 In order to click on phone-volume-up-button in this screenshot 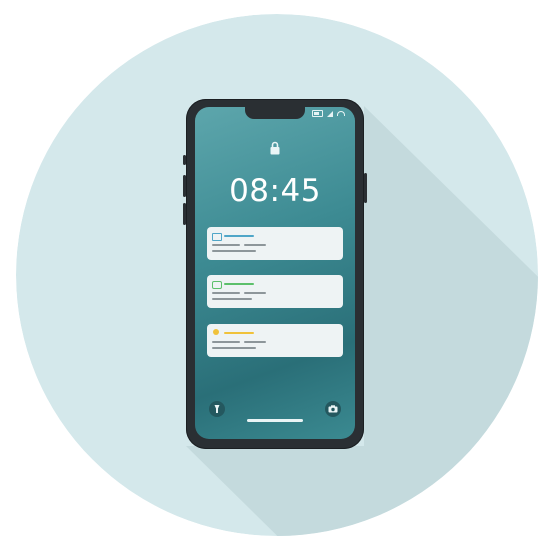, I will do `click(184, 186)`.